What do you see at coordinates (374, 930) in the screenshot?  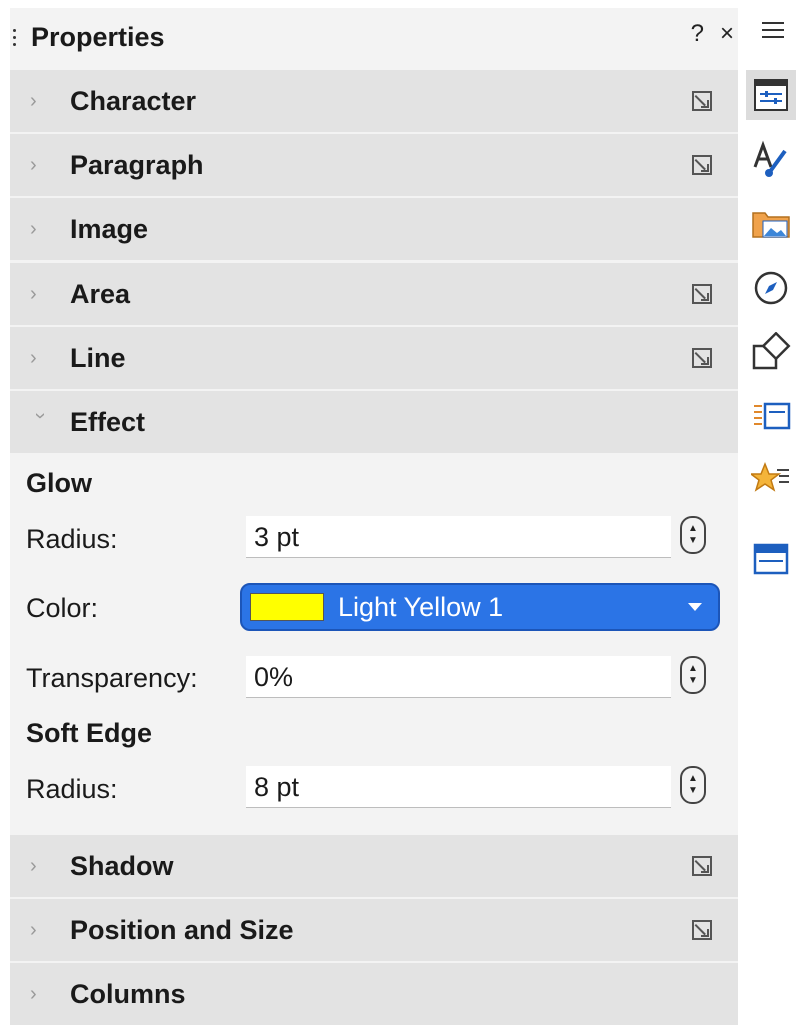 I see `section-position-and-size: › Position and Size` at bounding box center [374, 930].